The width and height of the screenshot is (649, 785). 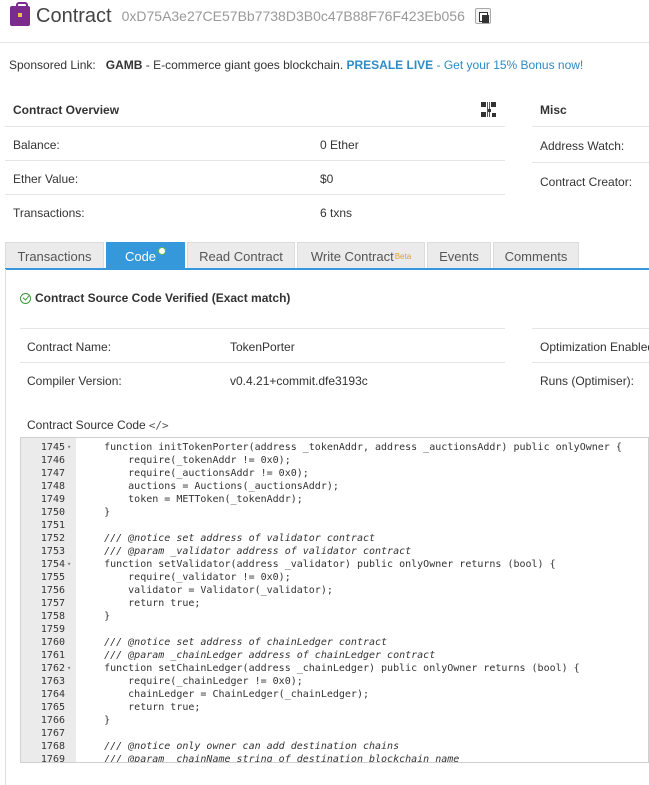 I want to click on code-line: 1756 validator = Validator(_validator);, so click(x=334, y=590).